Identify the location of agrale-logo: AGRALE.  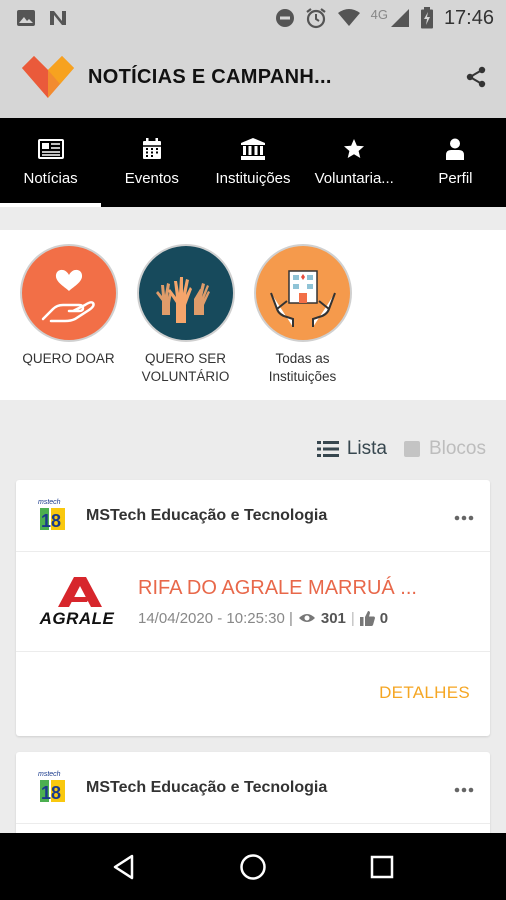
(77, 602).